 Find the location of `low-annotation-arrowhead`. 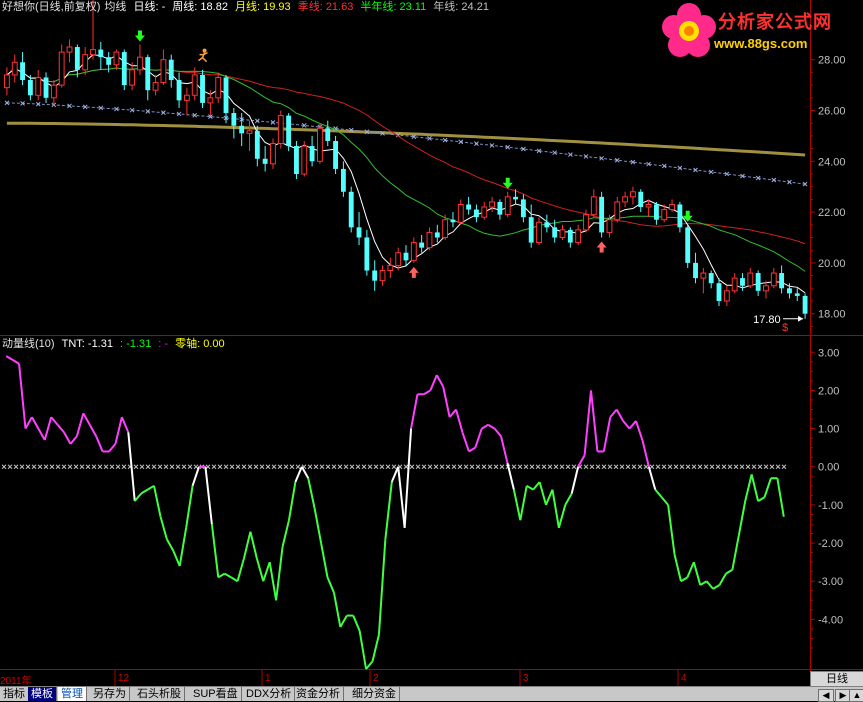

low-annotation-arrowhead is located at coordinates (801, 318).